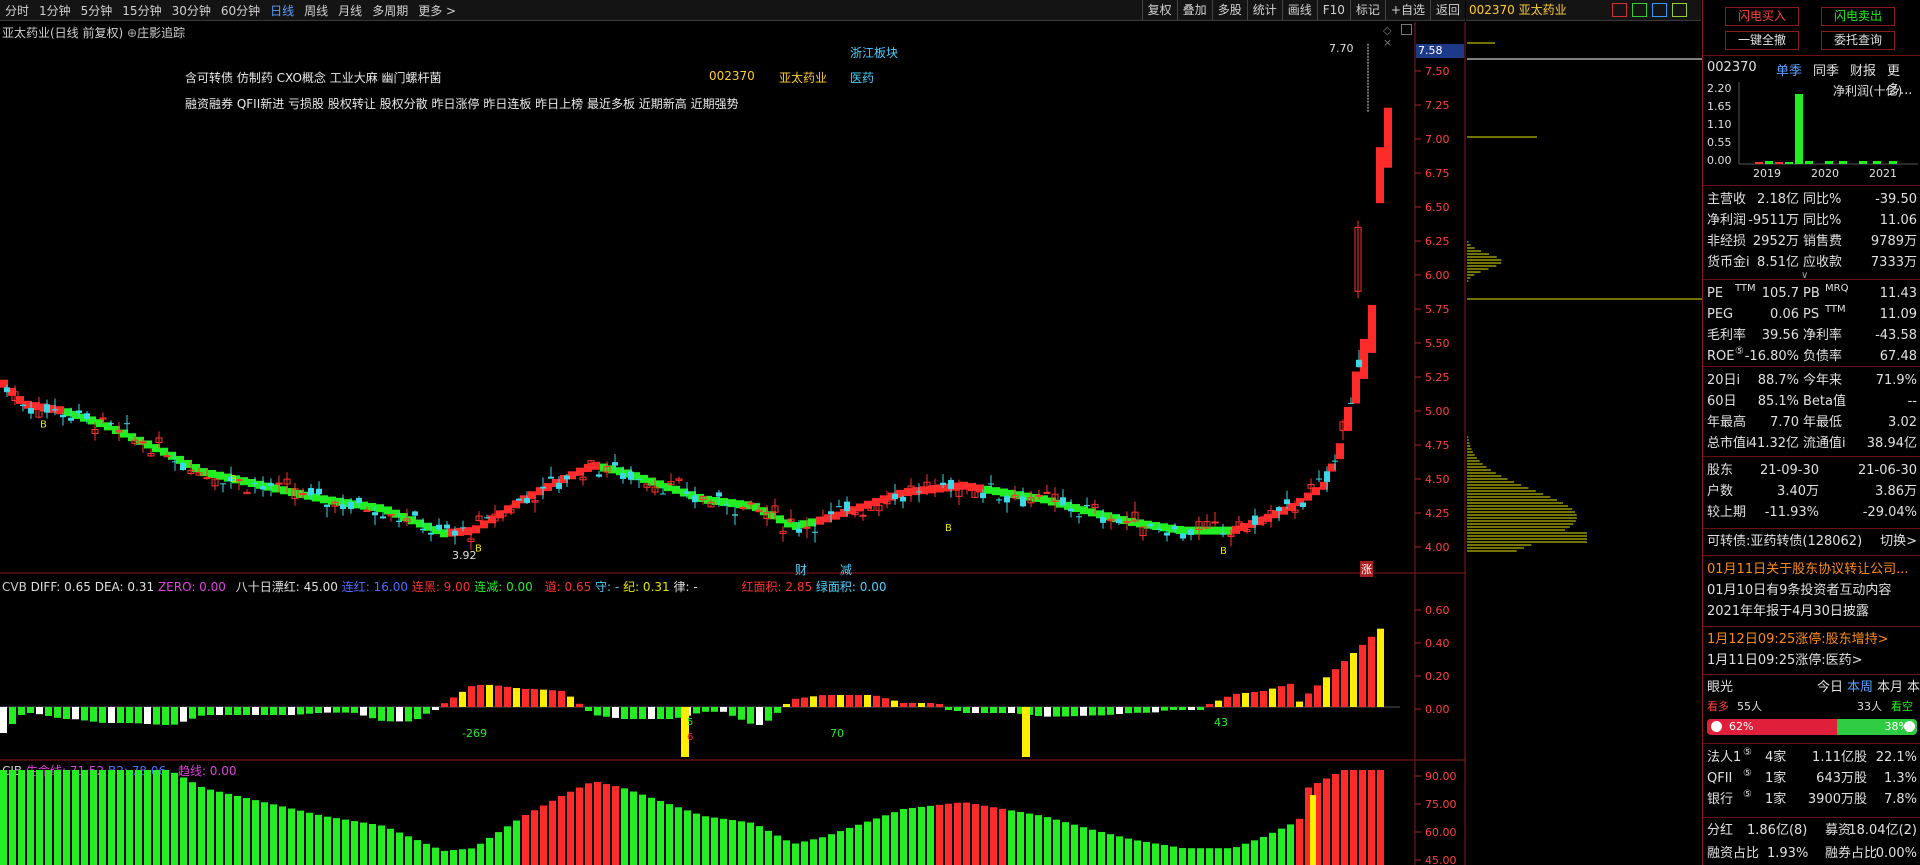 This screenshot has height=865, width=1920. What do you see at coordinates (1679, 10) in the screenshot?
I see `leaf-icon` at bounding box center [1679, 10].